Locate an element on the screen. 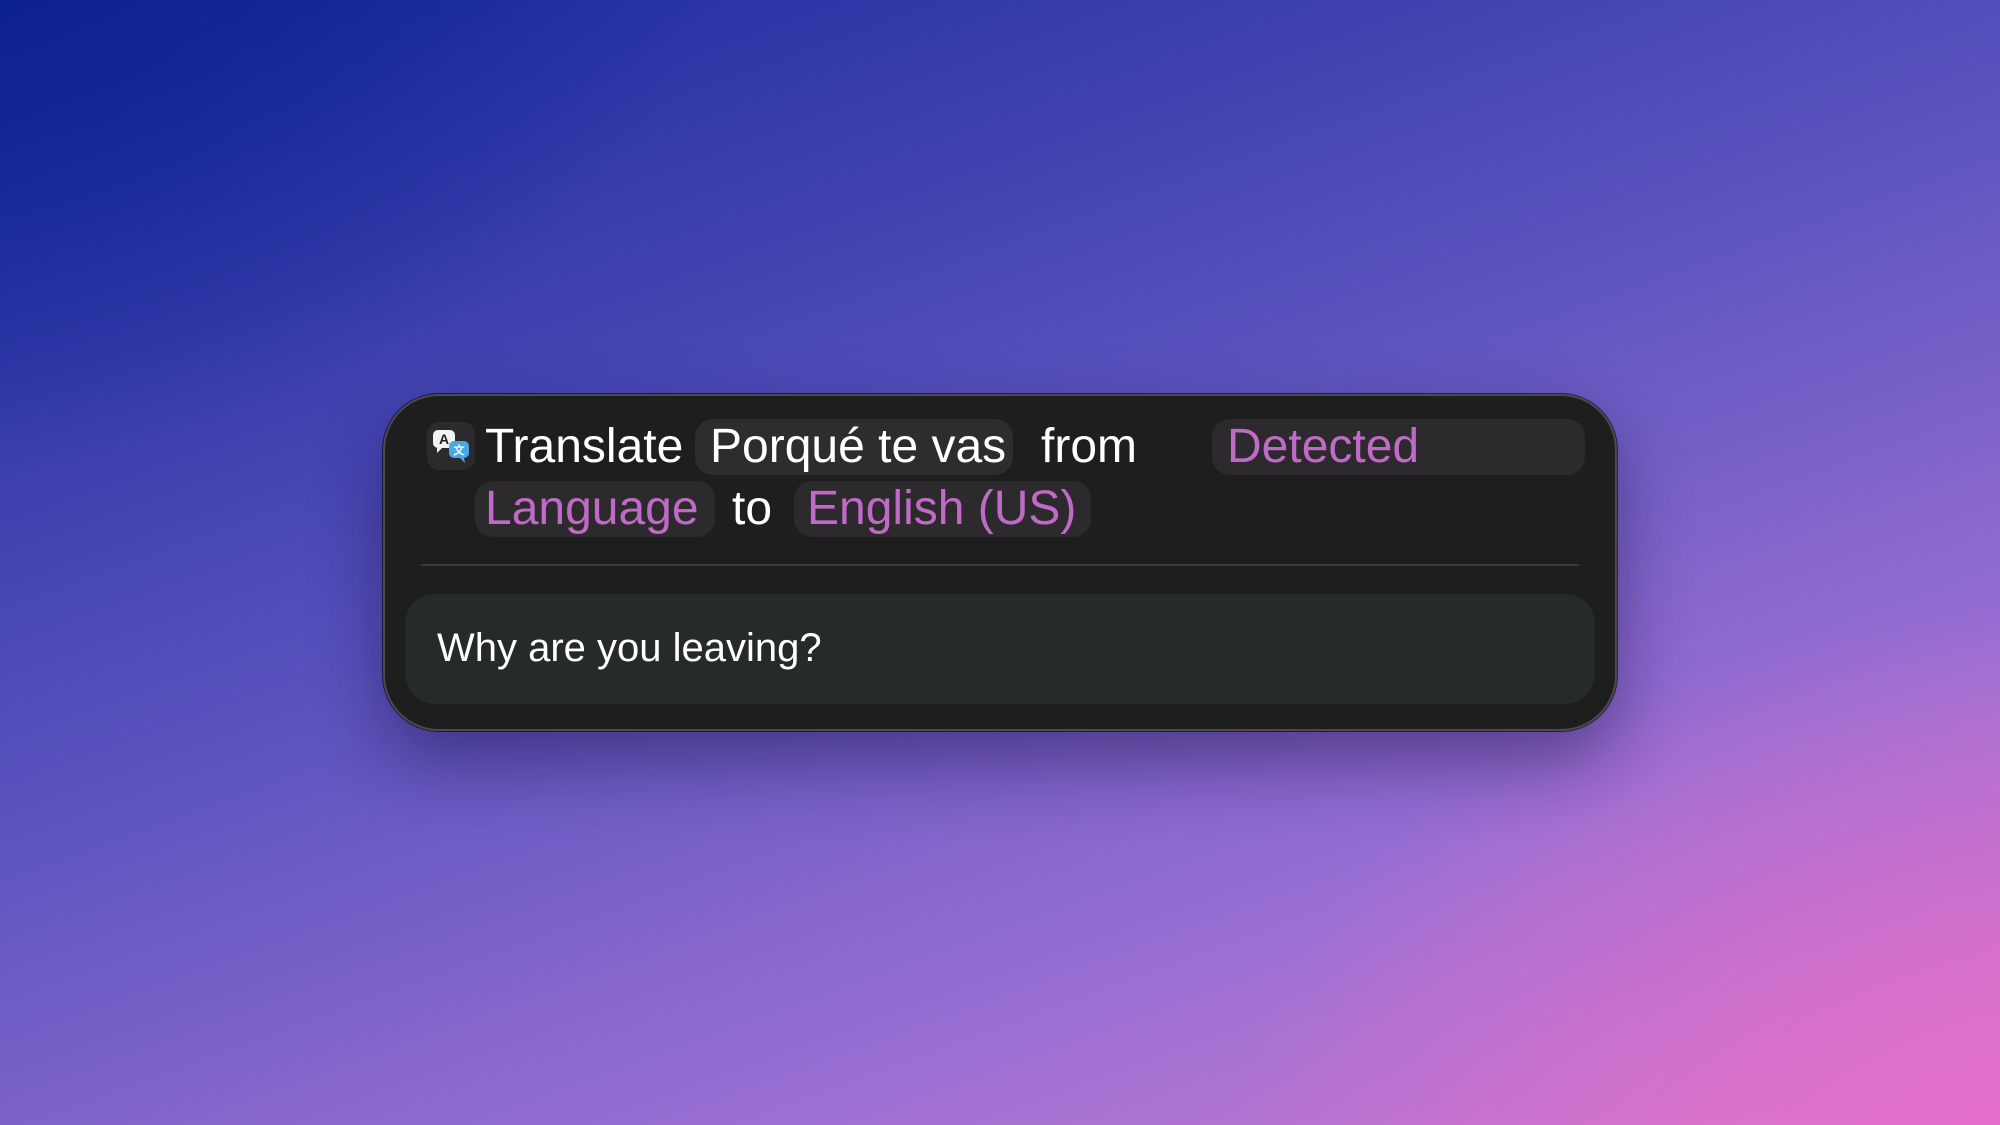  divider is located at coordinates (1000, 565).